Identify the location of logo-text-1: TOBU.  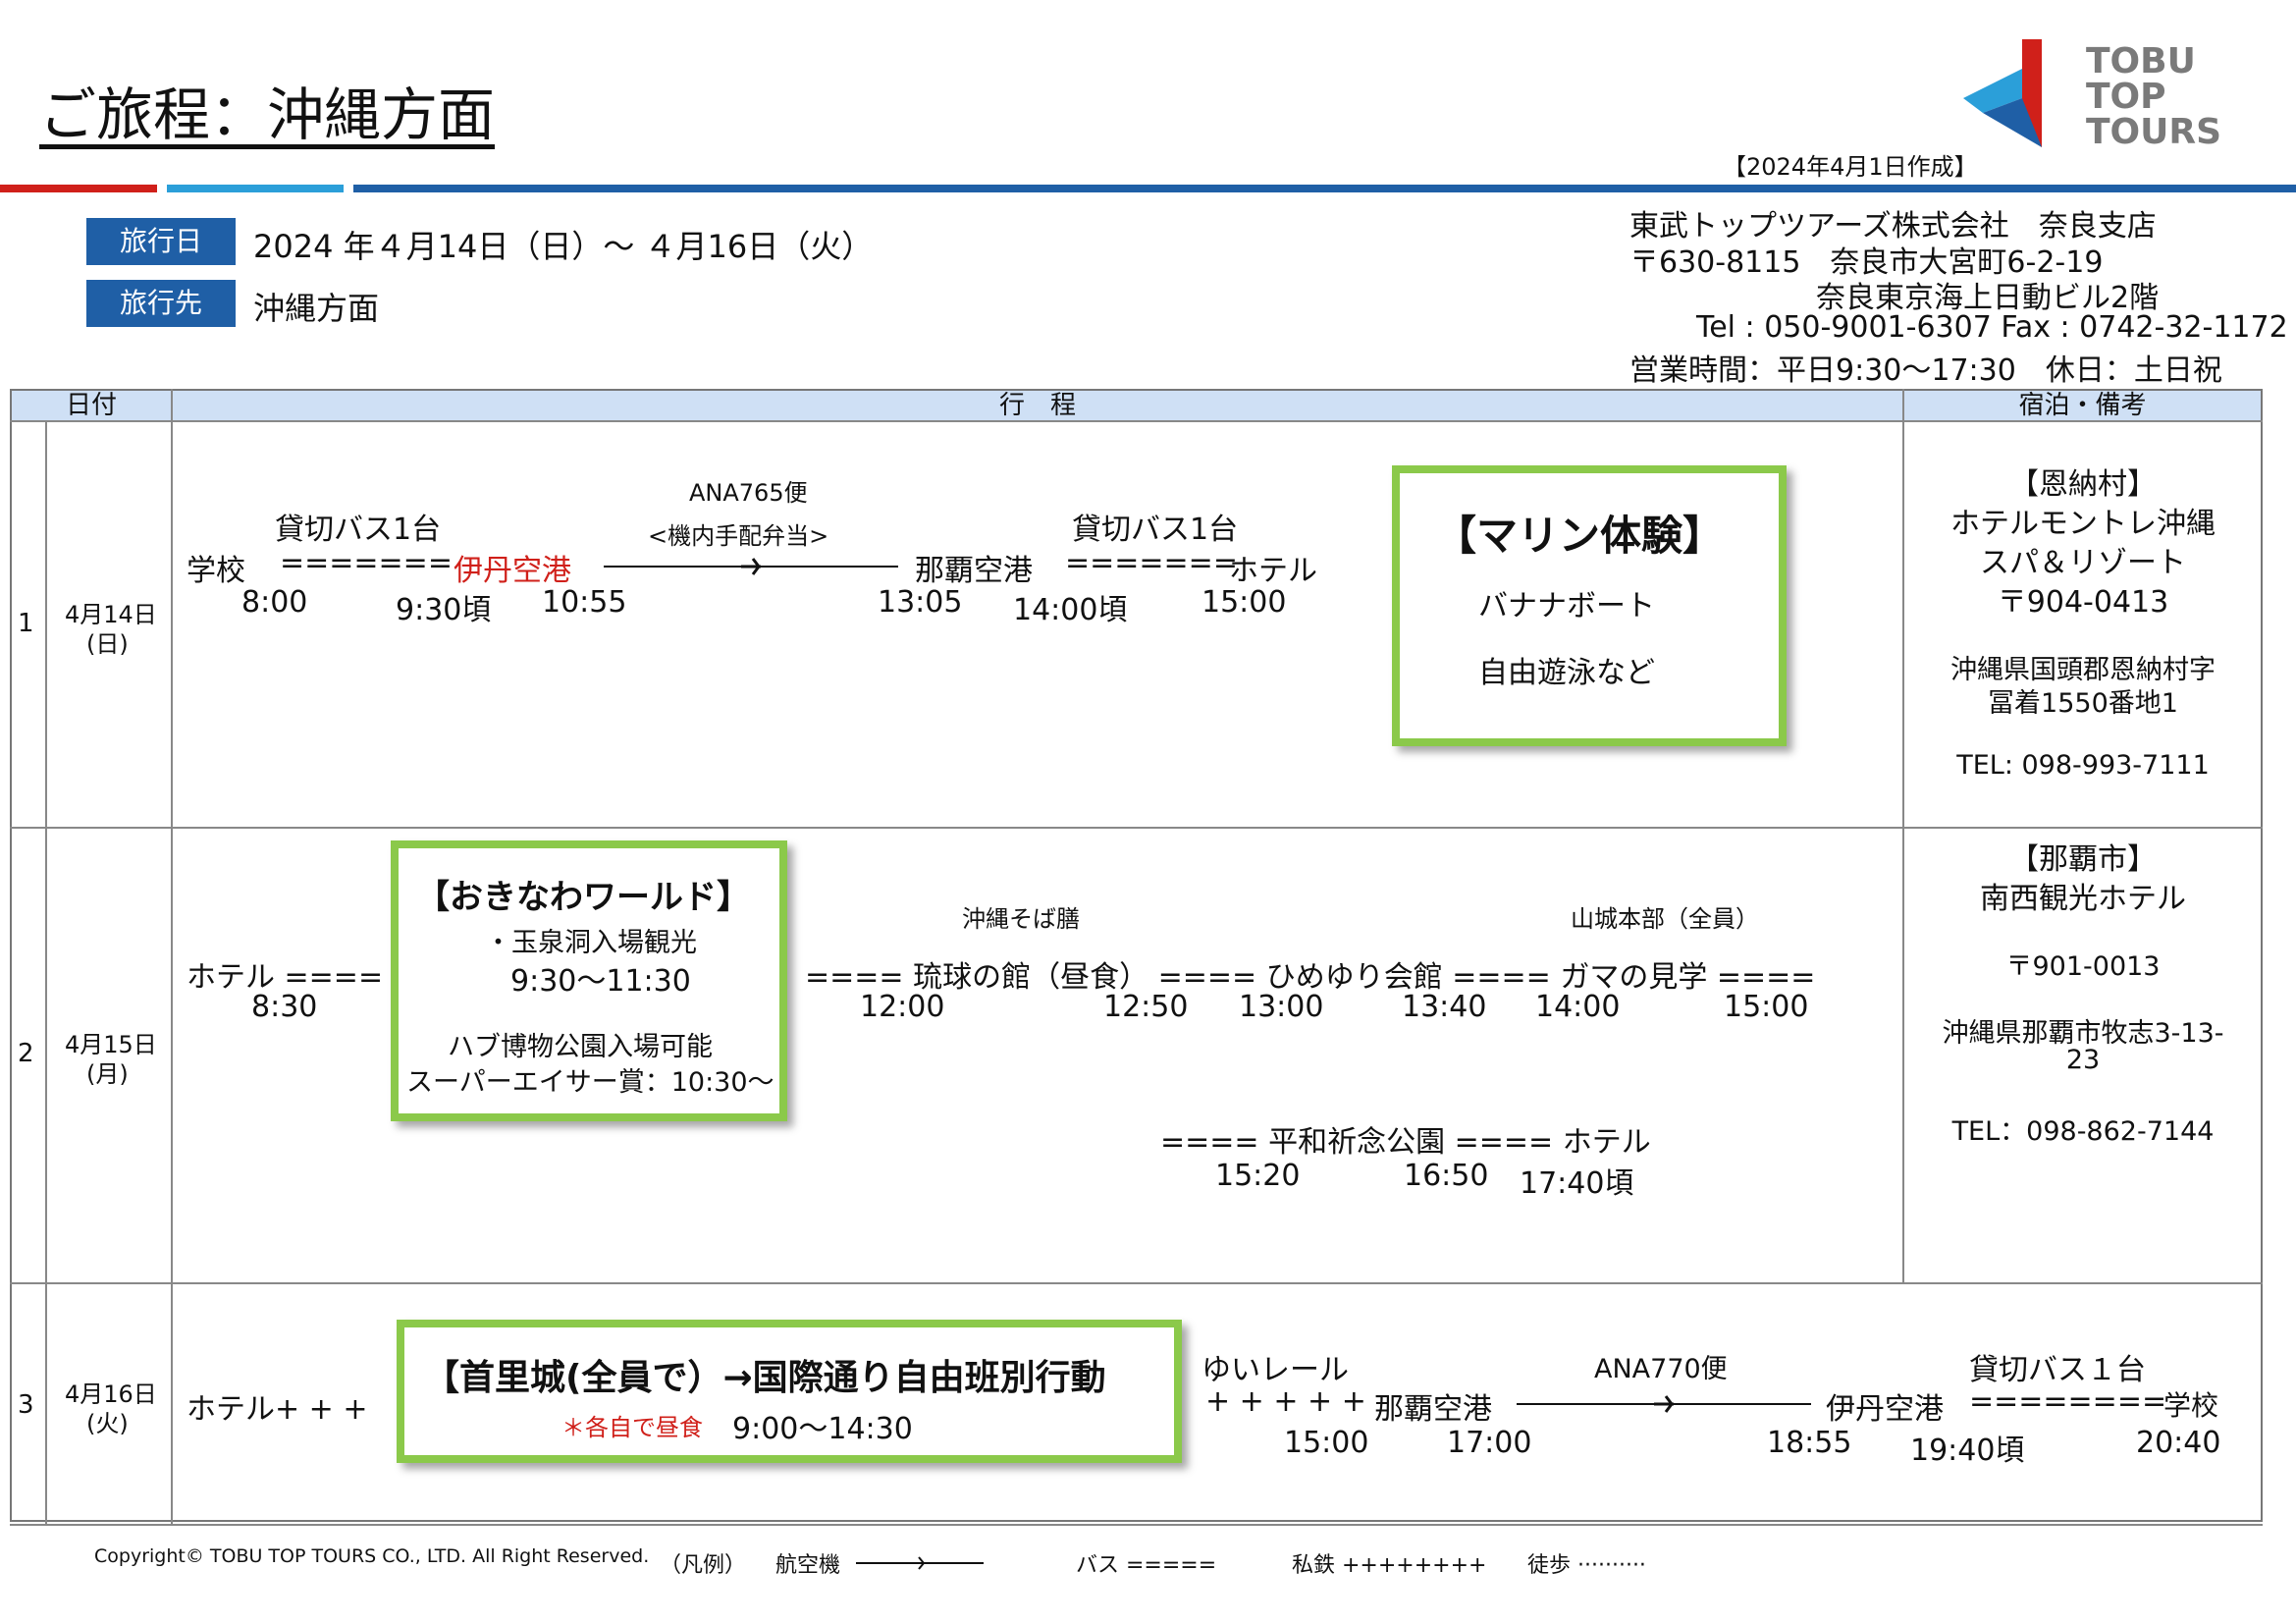
(2141, 61).